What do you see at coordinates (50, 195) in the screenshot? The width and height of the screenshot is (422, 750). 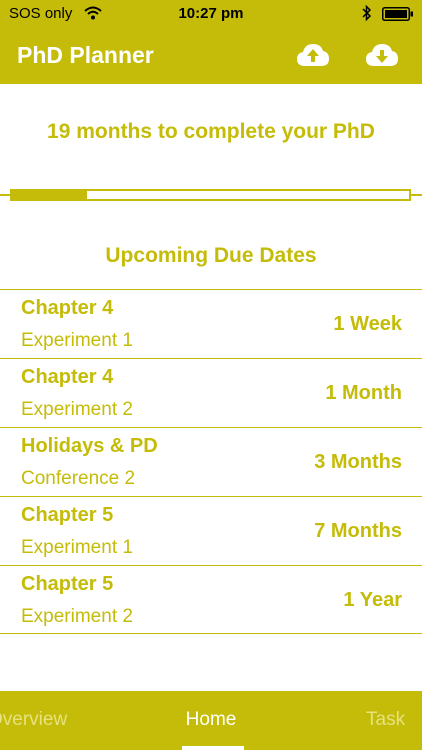 I see `phd-progress-fill` at bounding box center [50, 195].